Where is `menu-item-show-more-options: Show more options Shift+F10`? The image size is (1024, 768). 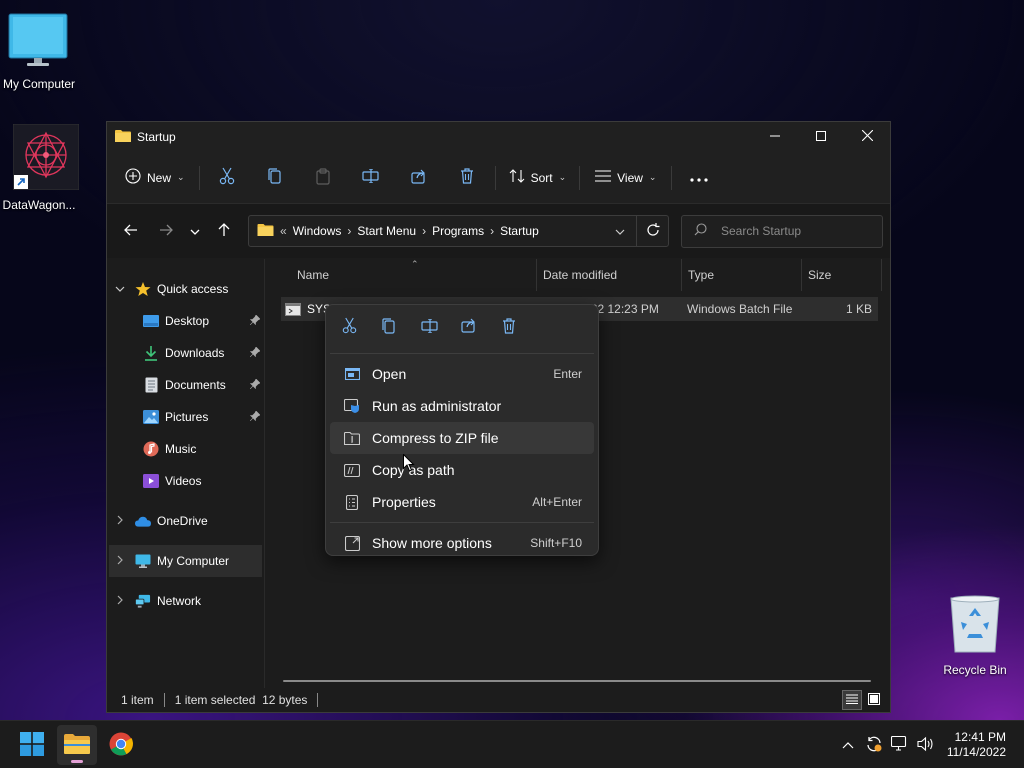 menu-item-show-more-options: Show more options Shift+F10 is located at coordinates (462, 543).